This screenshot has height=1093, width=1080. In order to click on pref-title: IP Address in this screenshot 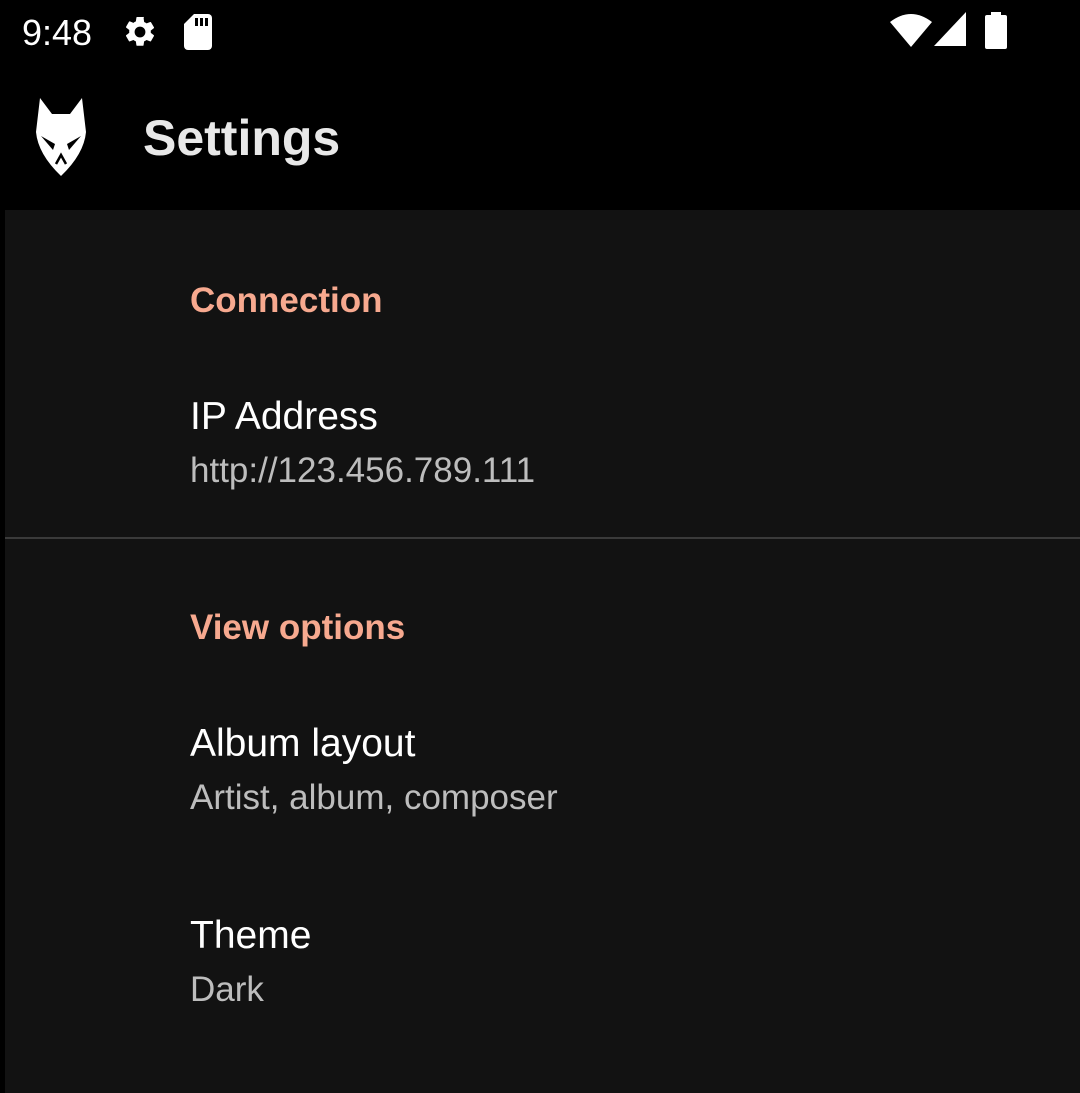, I will do `click(284, 416)`.